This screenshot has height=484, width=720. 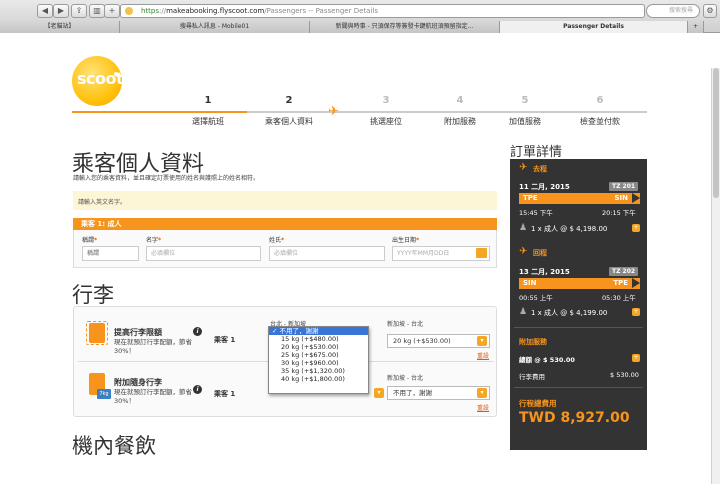 What do you see at coordinates (45, 11) in the screenshot?
I see `back-icon: ◀` at bounding box center [45, 11].